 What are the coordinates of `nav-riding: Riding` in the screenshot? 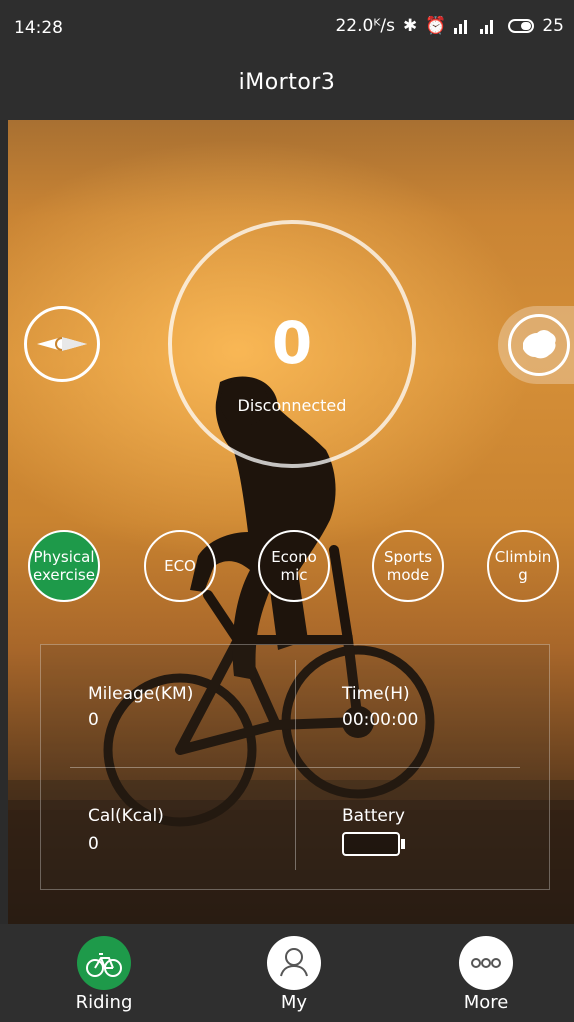 It's located at (104, 973).